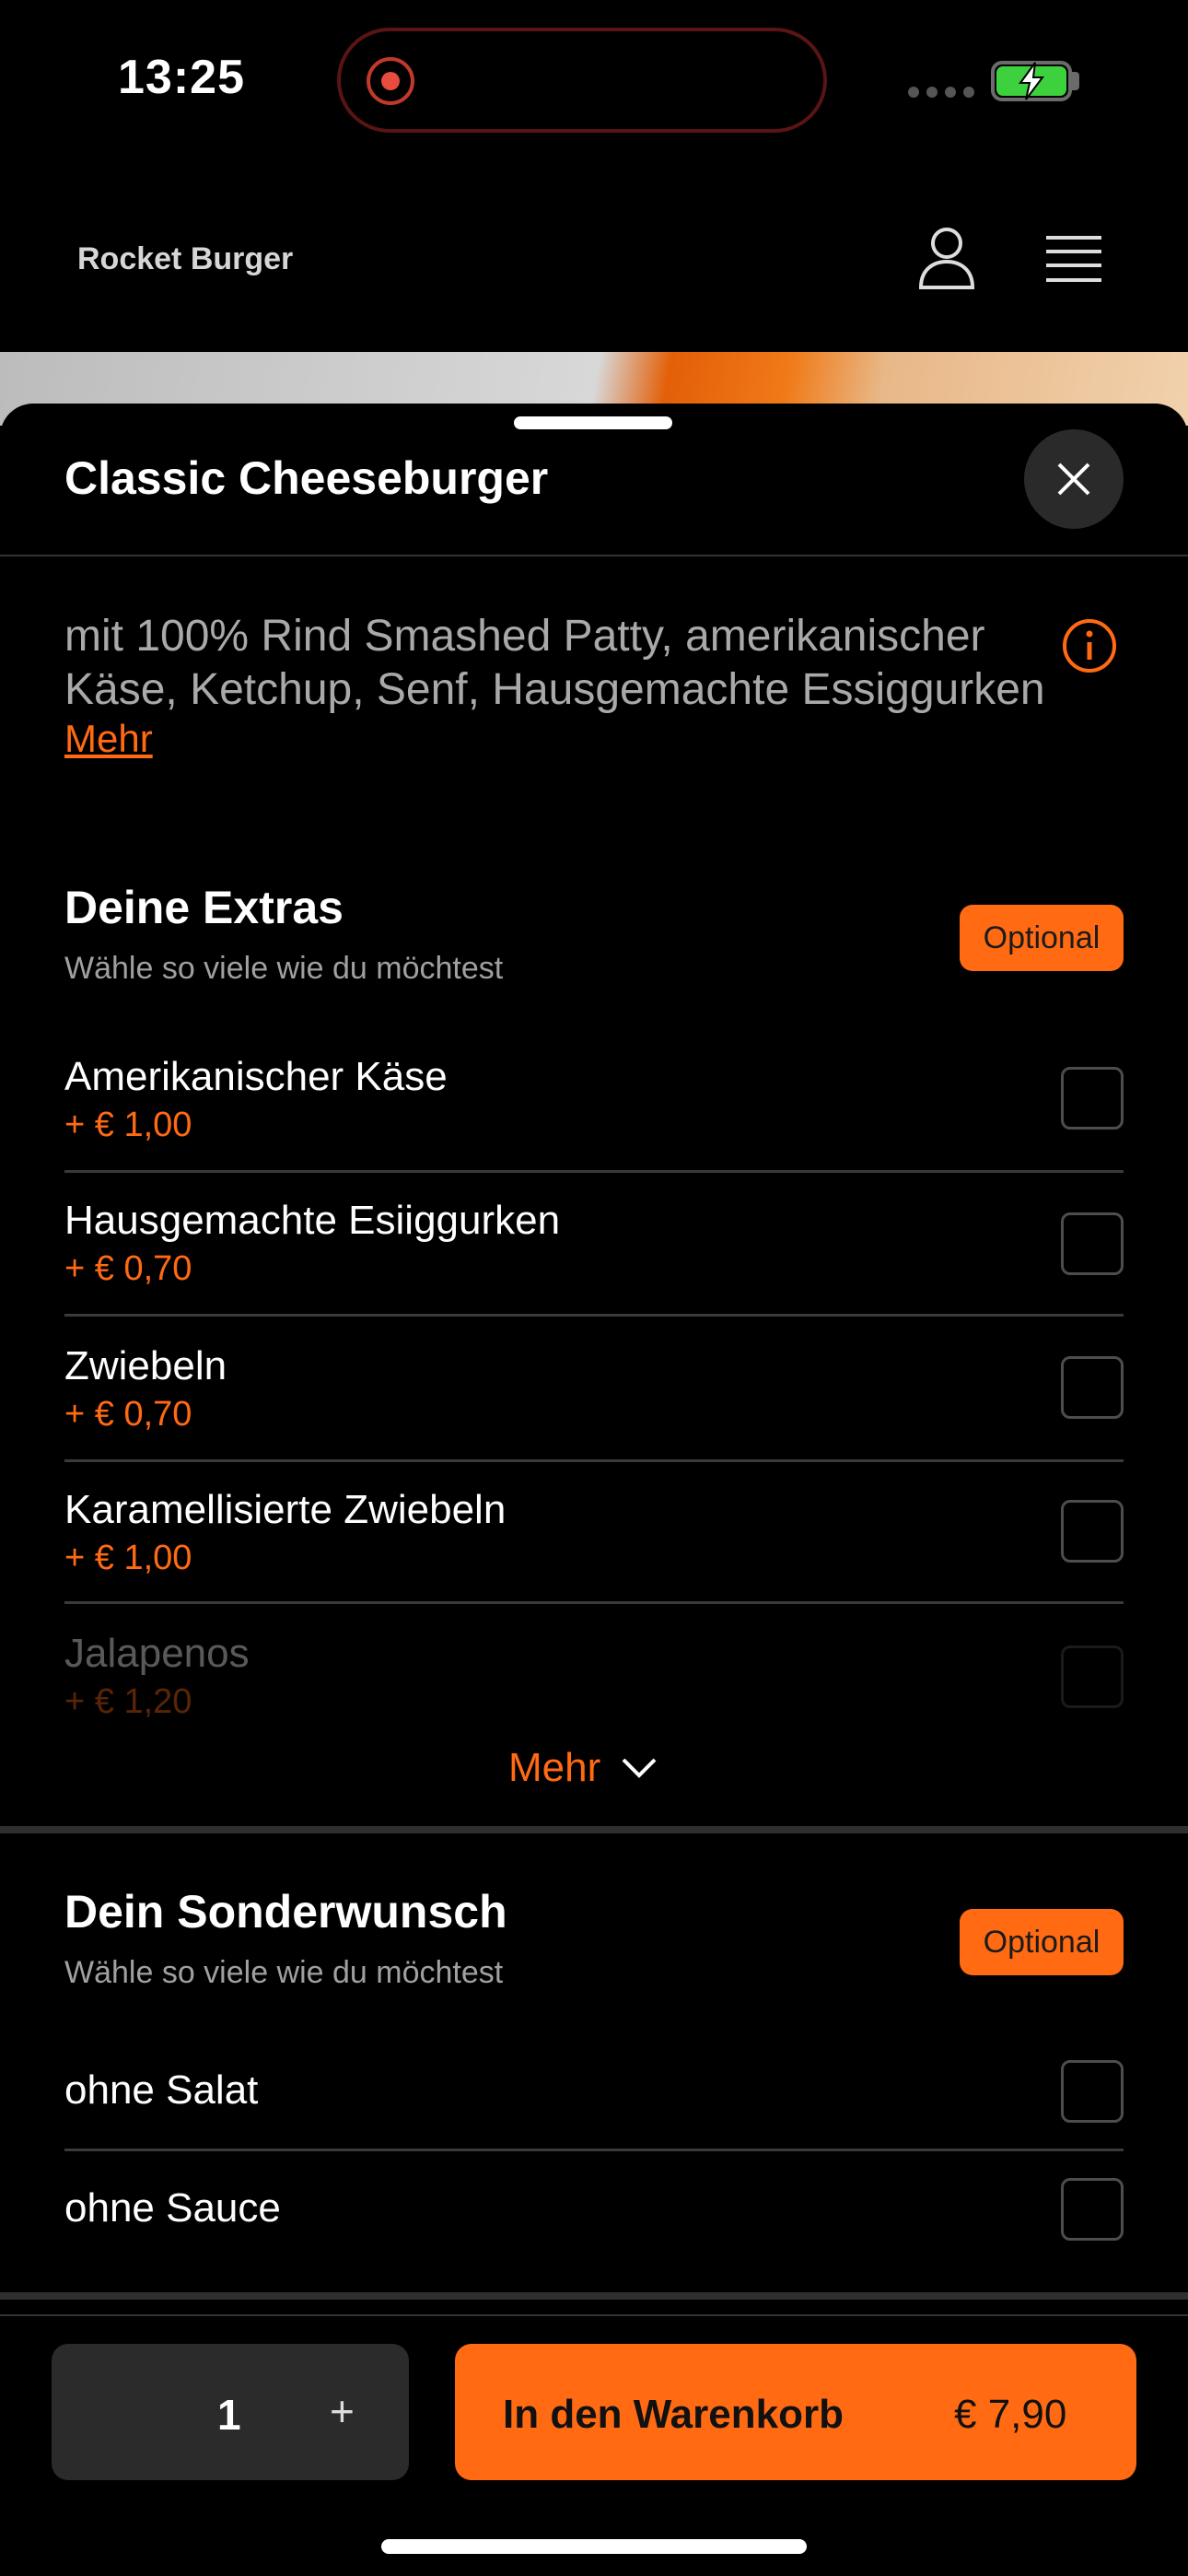 The width and height of the screenshot is (1188, 2576). I want to click on description-more-link: Mehr, so click(108, 739).